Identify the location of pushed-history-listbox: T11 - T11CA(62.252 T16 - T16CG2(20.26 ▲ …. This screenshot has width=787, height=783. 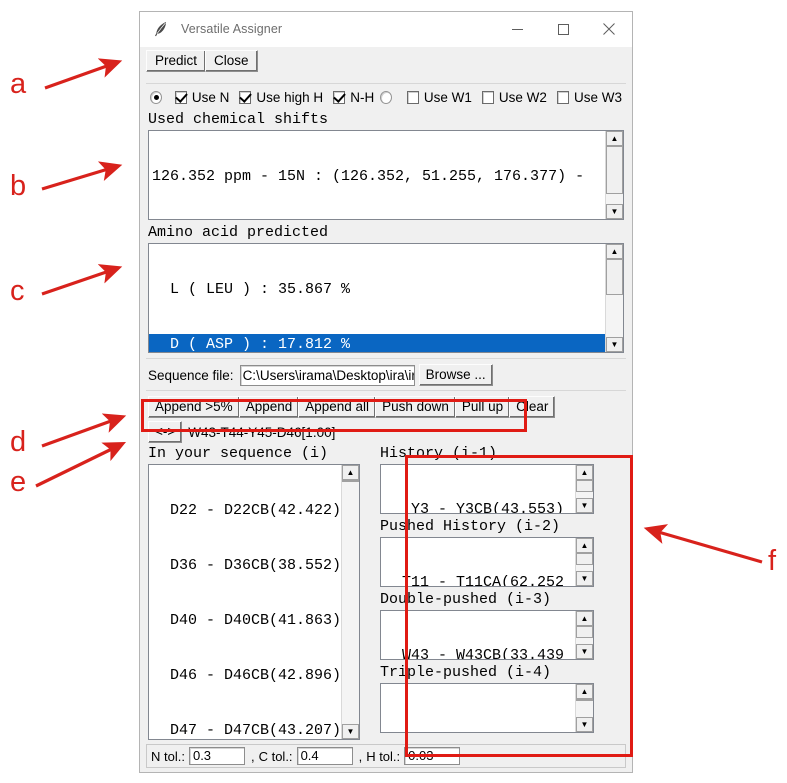
(487, 562).